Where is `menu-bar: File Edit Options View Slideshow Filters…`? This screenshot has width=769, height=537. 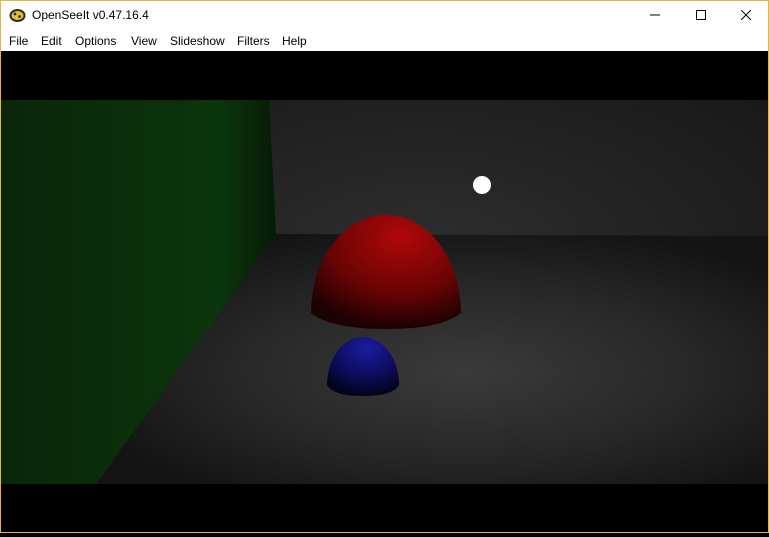
menu-bar: File Edit Options View Slideshow Filters… is located at coordinates (384, 41).